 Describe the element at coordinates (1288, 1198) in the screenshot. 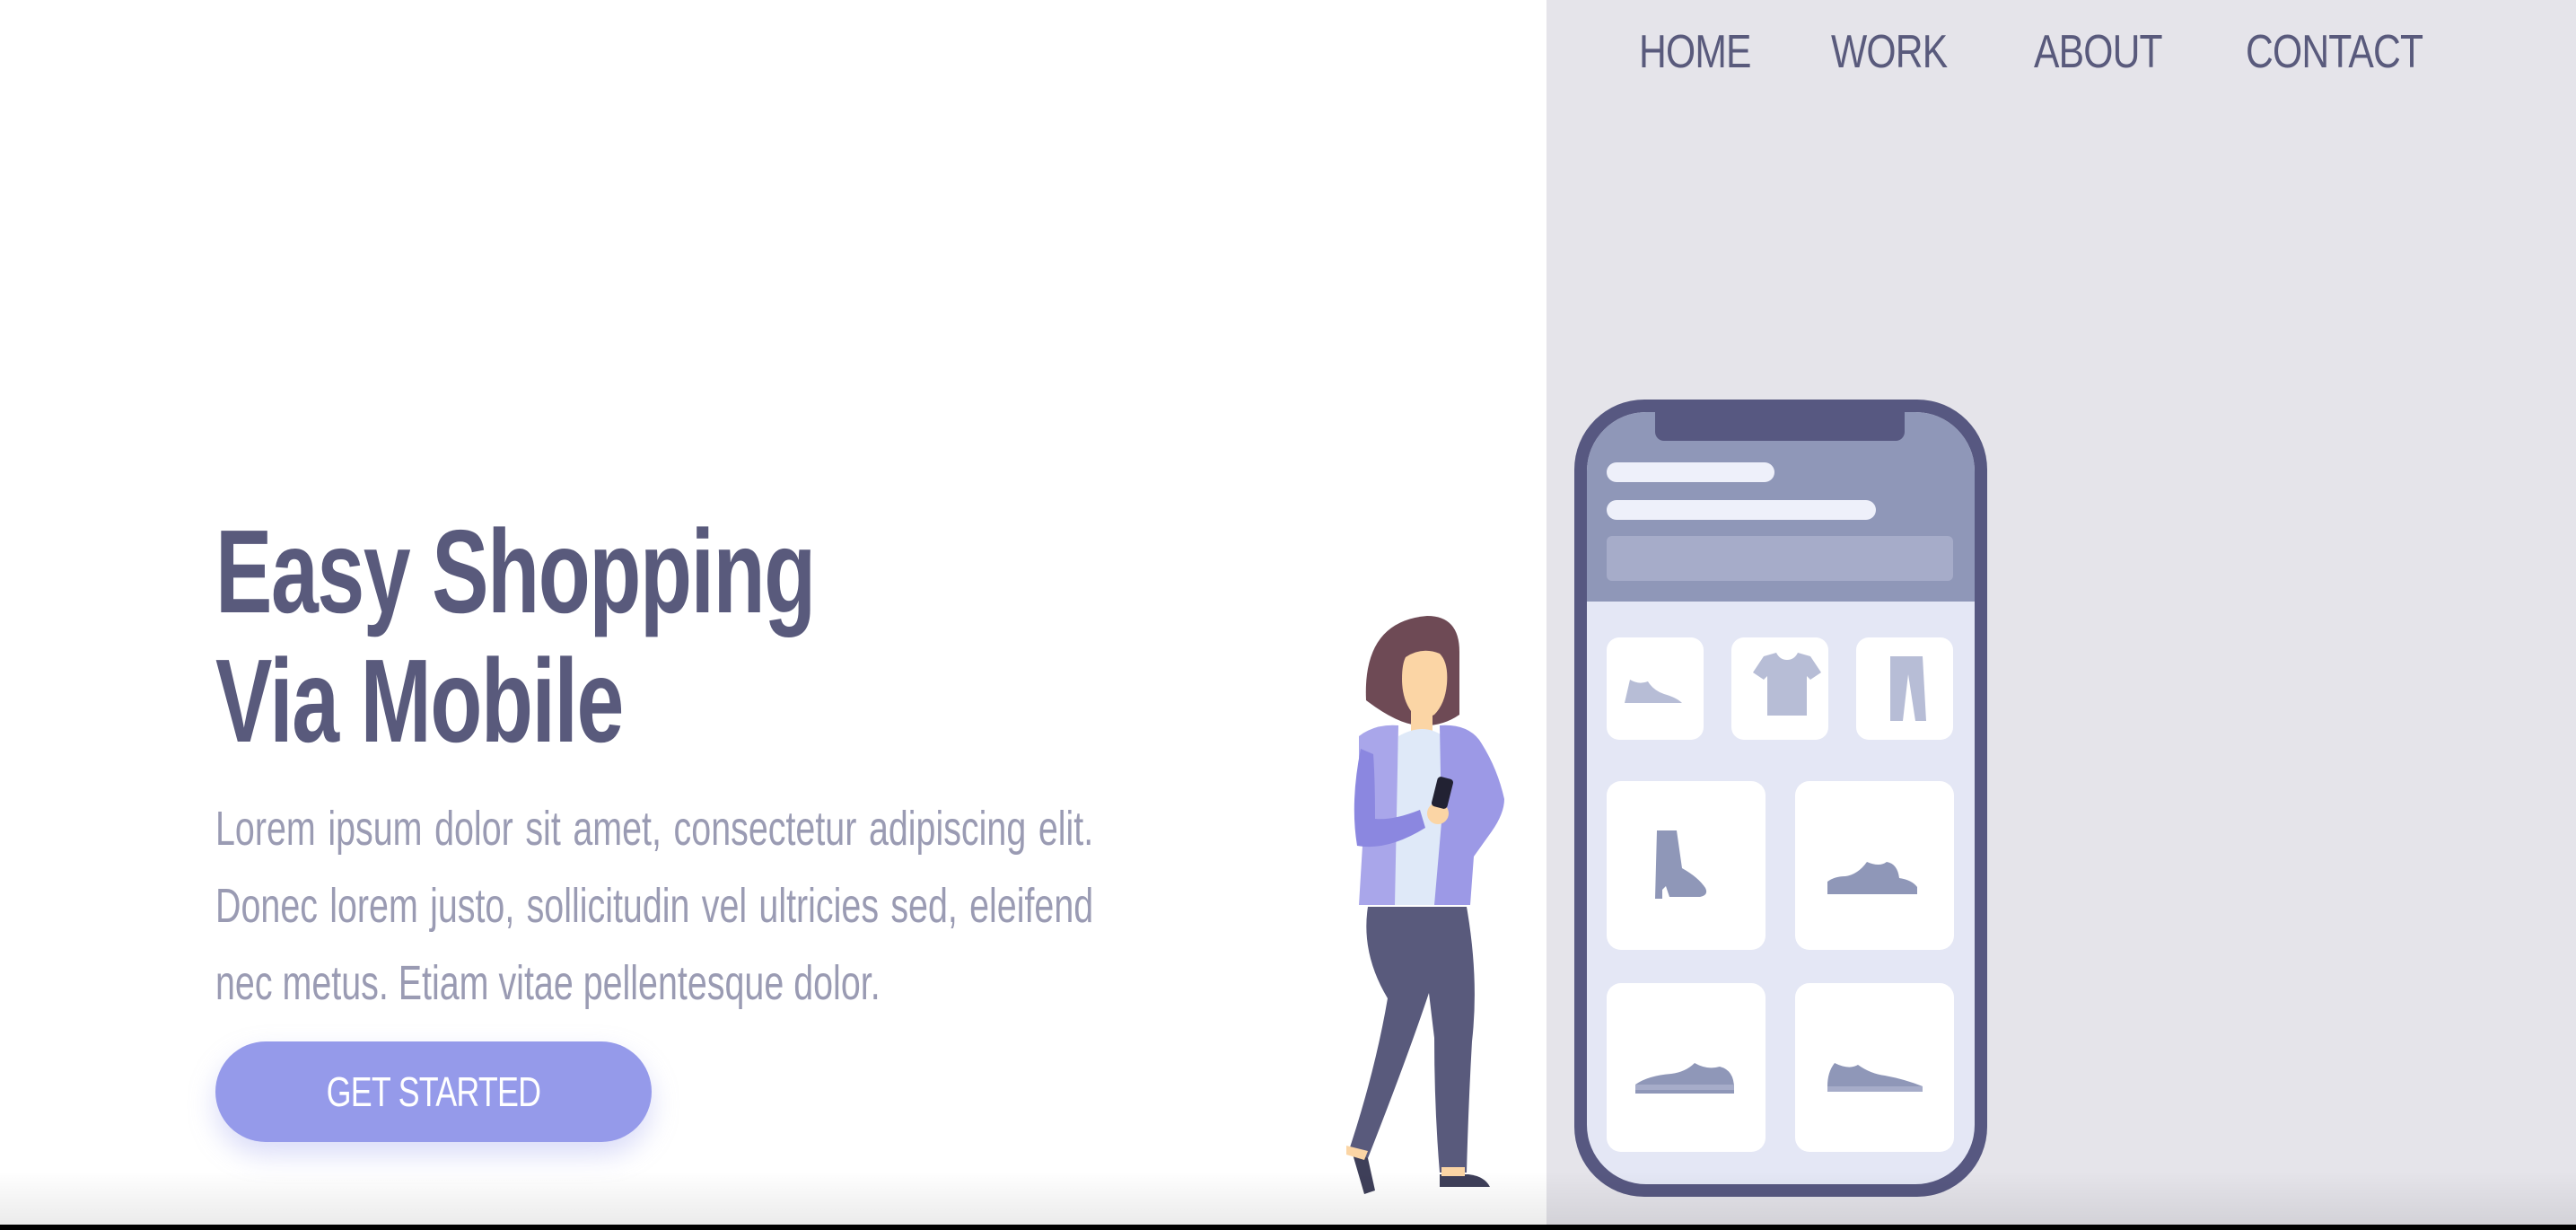

I see `bottom-shadow` at that location.